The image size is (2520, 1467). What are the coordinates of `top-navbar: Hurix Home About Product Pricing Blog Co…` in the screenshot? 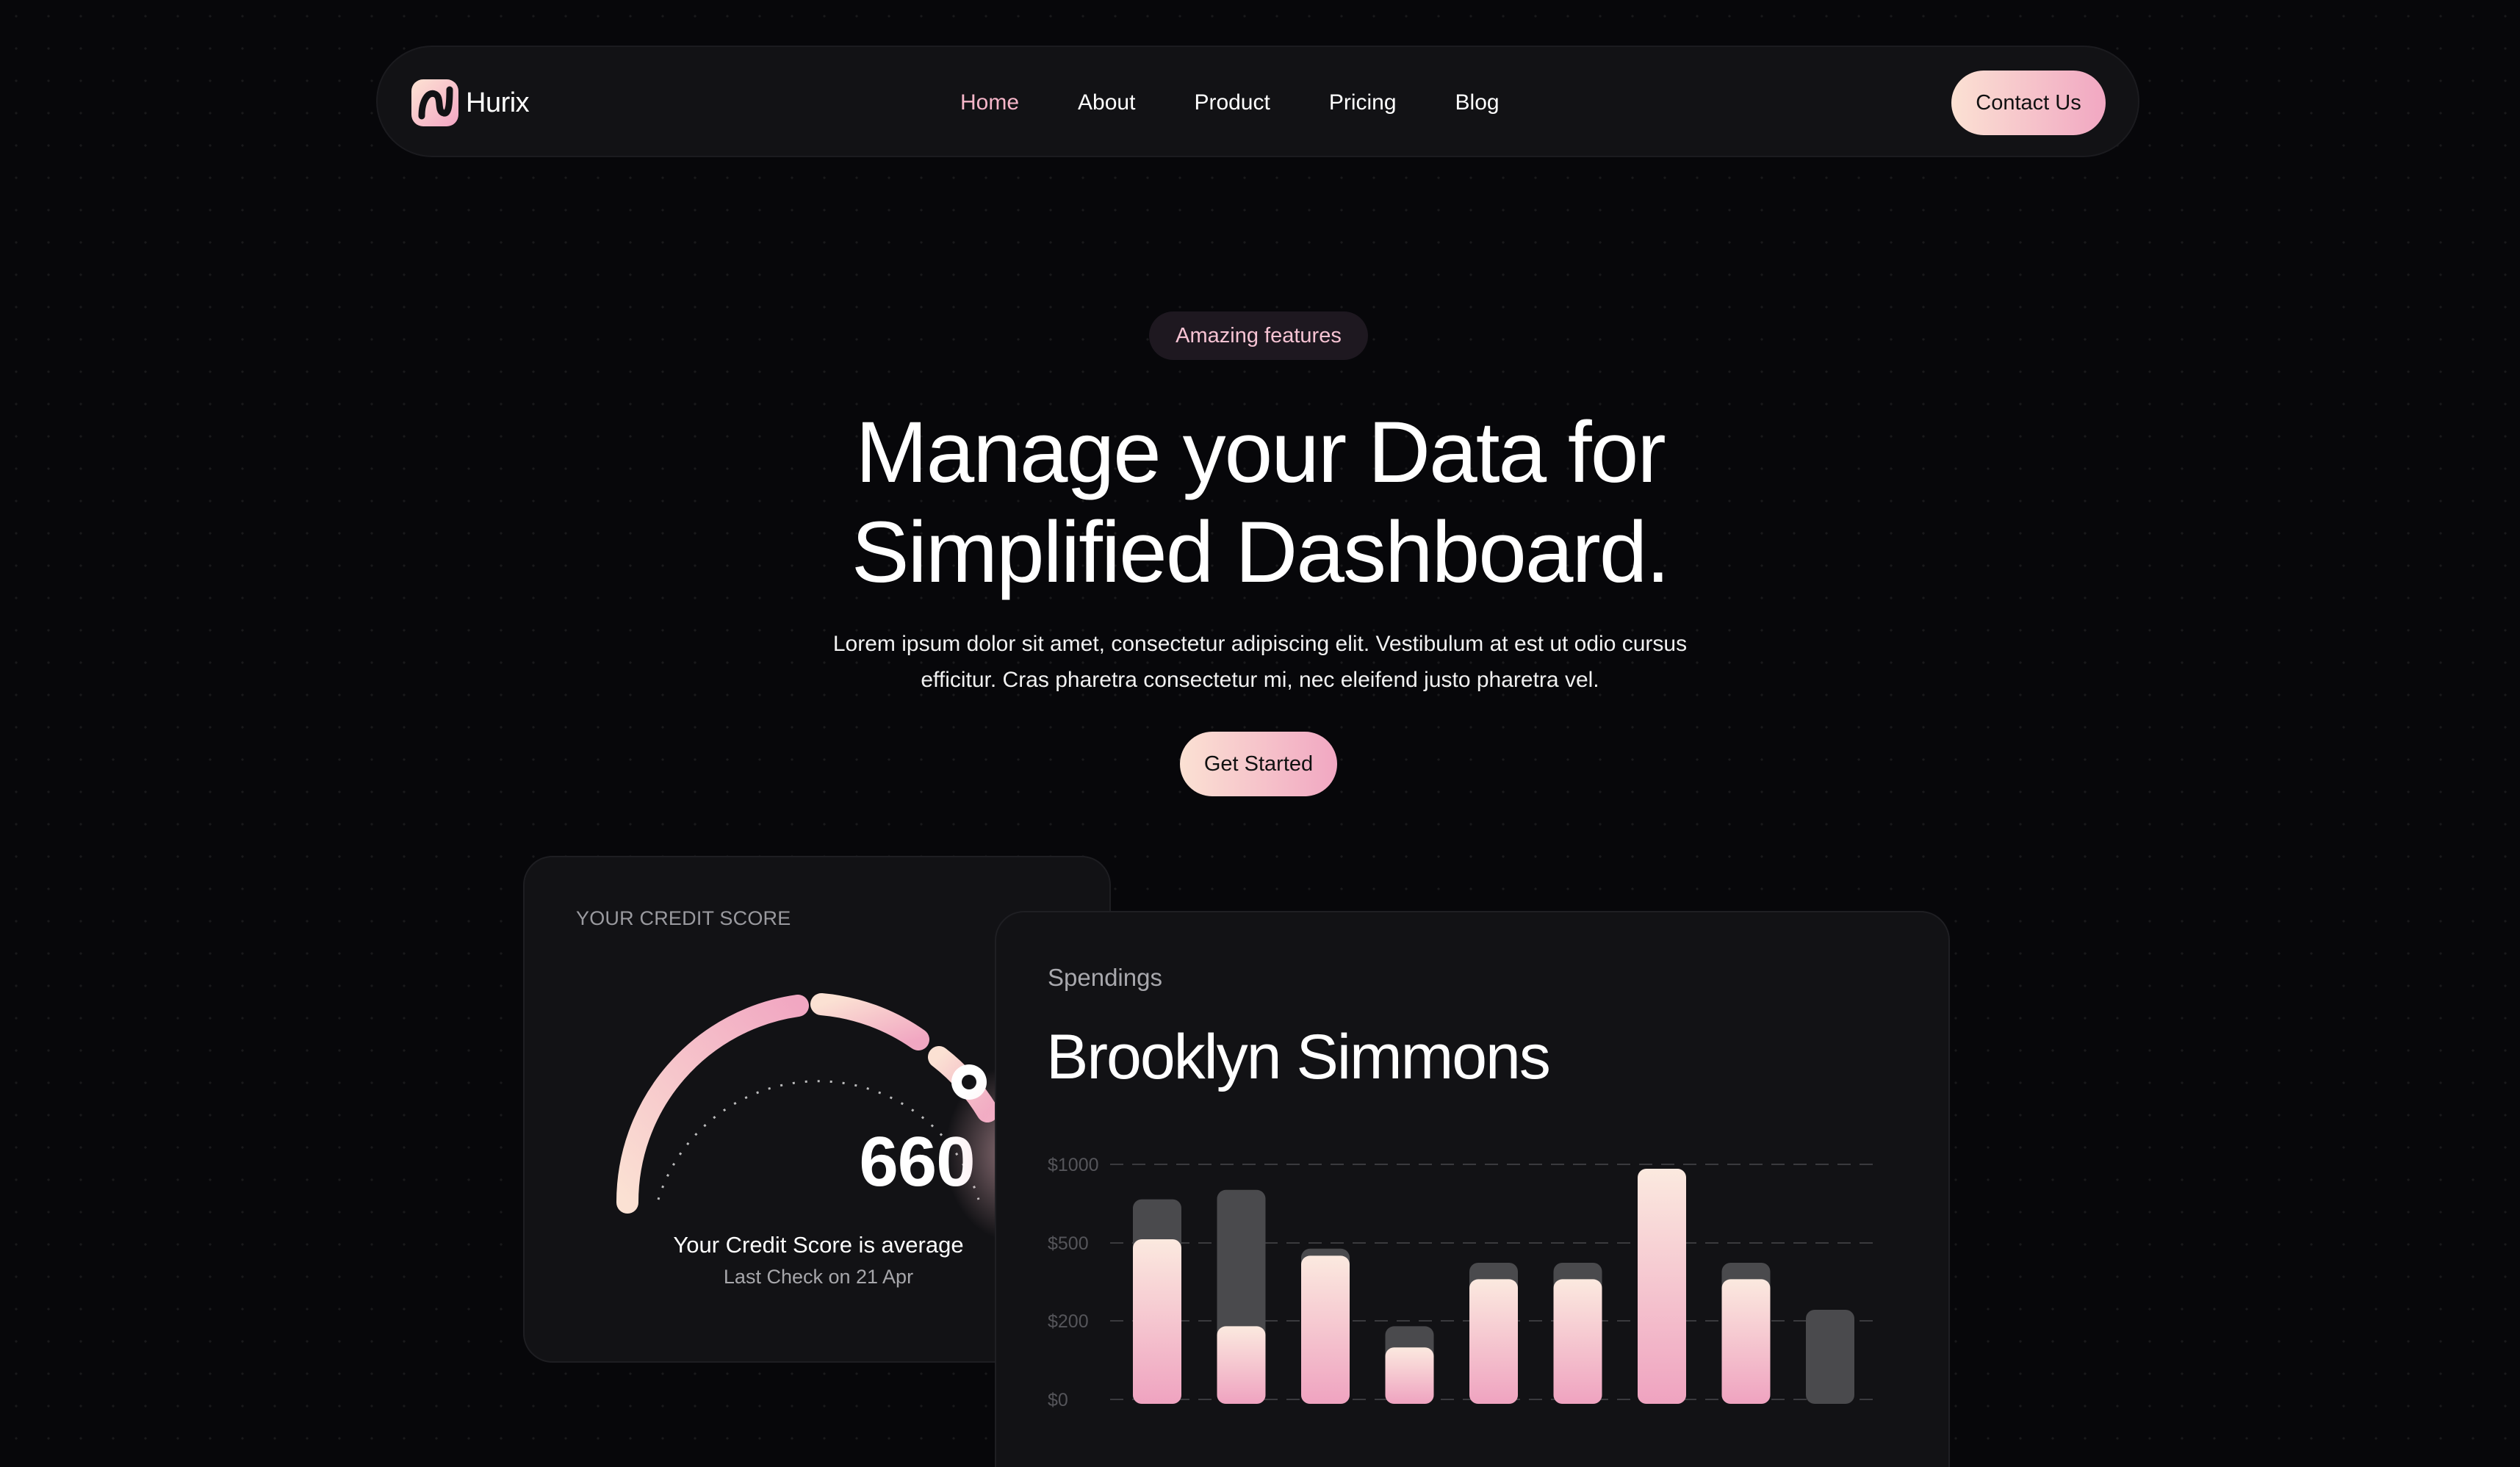 It's located at (1257, 101).